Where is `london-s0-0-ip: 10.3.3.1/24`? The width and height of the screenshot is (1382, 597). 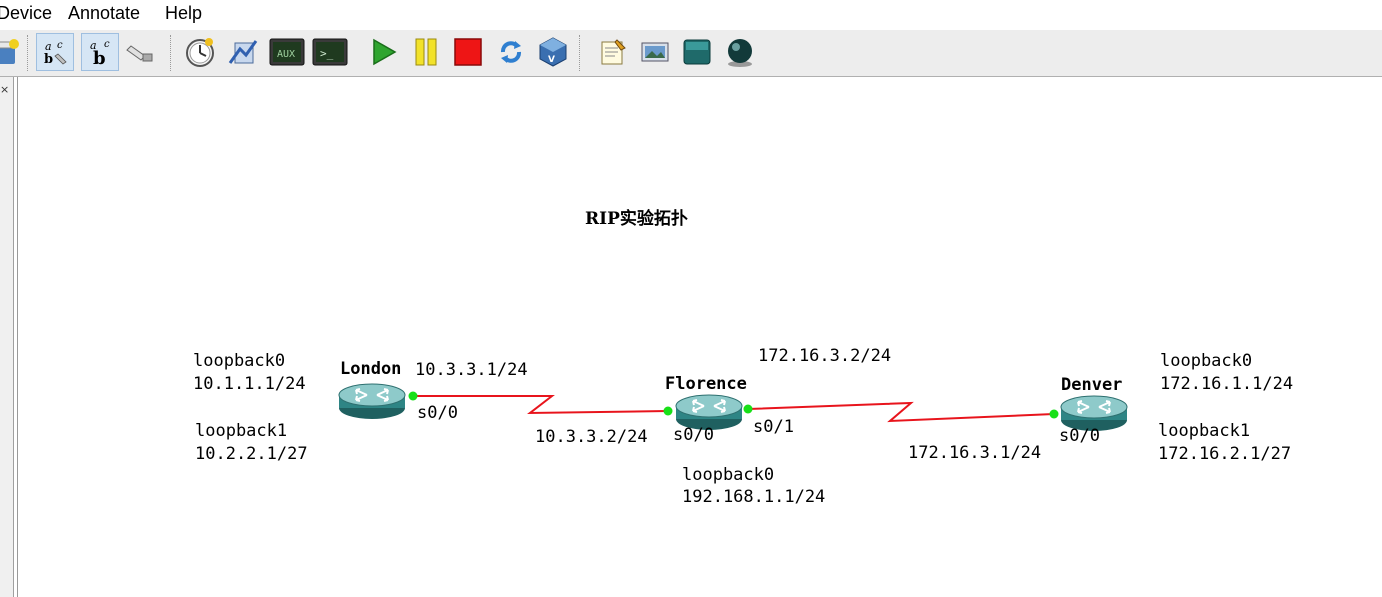
london-s0-0-ip: 10.3.3.1/24 is located at coordinates (471, 370).